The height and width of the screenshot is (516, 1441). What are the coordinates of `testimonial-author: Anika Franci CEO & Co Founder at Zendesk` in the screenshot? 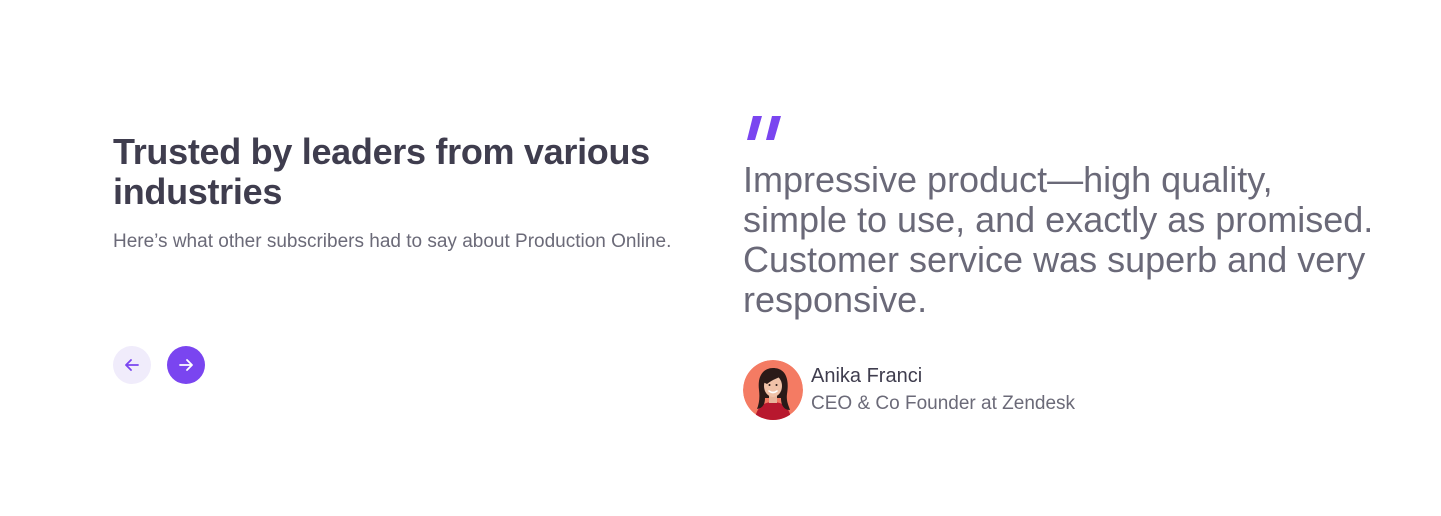 It's located at (909, 390).